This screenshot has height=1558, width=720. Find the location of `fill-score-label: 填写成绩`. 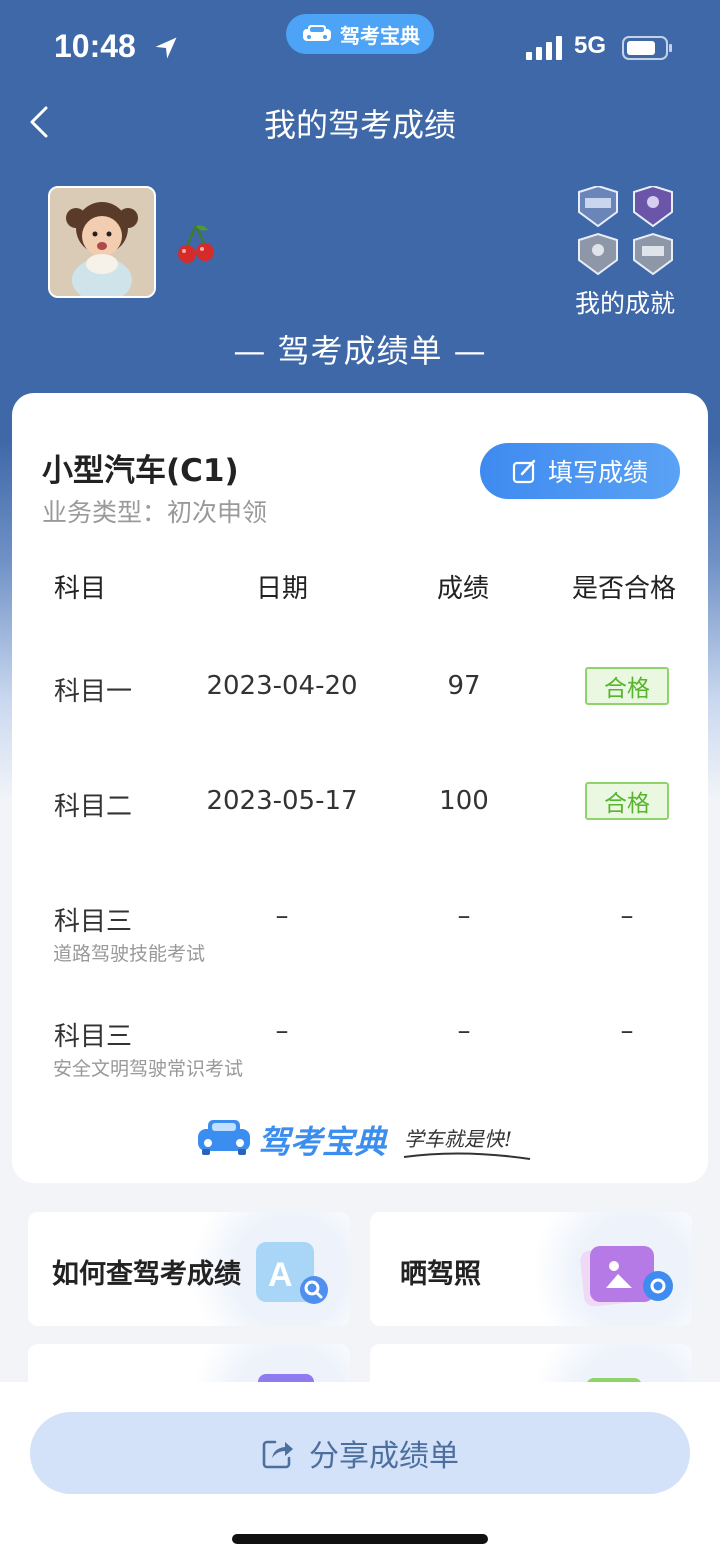

fill-score-label: 填写成绩 is located at coordinates (597, 472).